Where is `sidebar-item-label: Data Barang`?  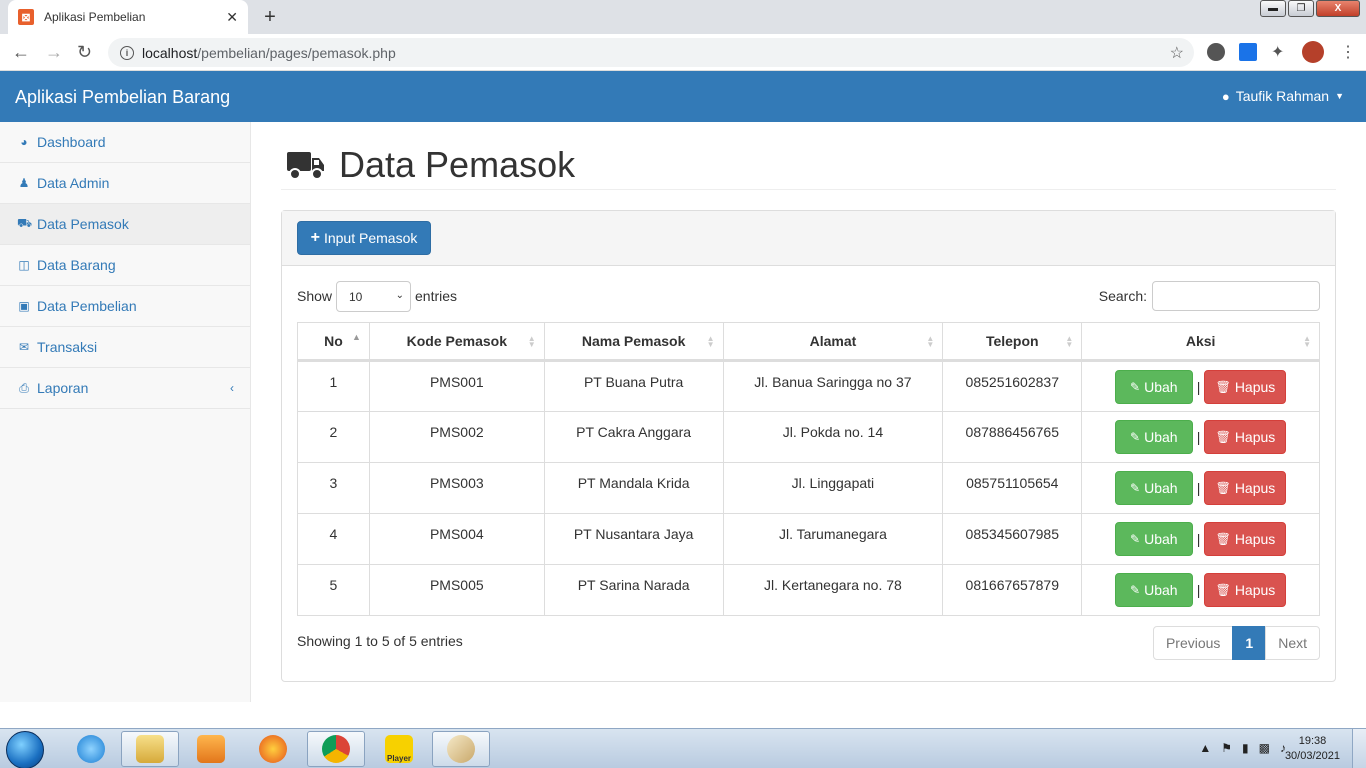
sidebar-item-label: Data Barang is located at coordinates (76, 265).